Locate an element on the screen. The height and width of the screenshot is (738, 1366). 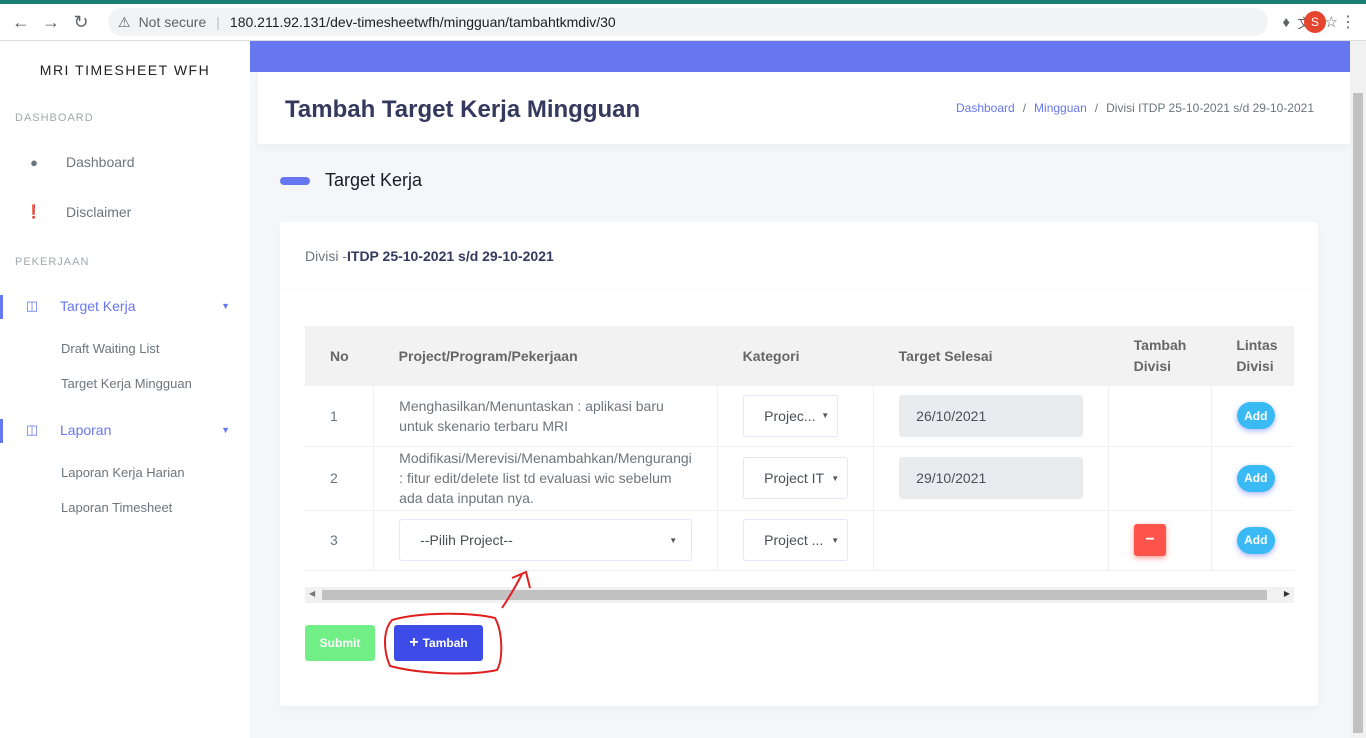
target-date-input: 26/10/2021 is located at coordinates (991, 415).